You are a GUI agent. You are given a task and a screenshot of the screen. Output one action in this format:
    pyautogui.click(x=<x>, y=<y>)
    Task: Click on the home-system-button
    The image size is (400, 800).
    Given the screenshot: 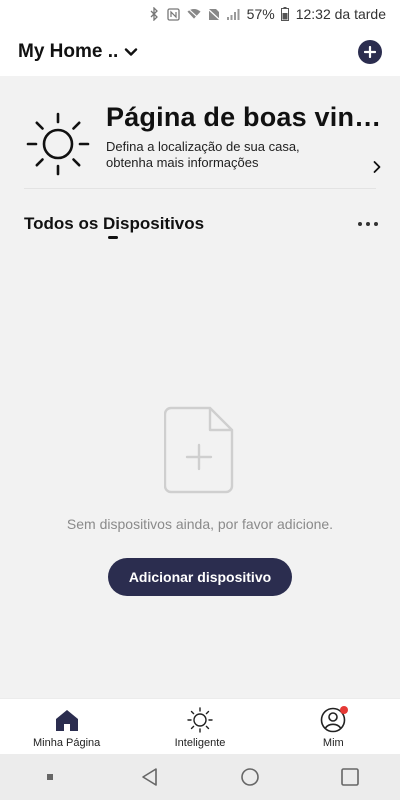 What is the action you would take?
    pyautogui.click(x=250, y=777)
    